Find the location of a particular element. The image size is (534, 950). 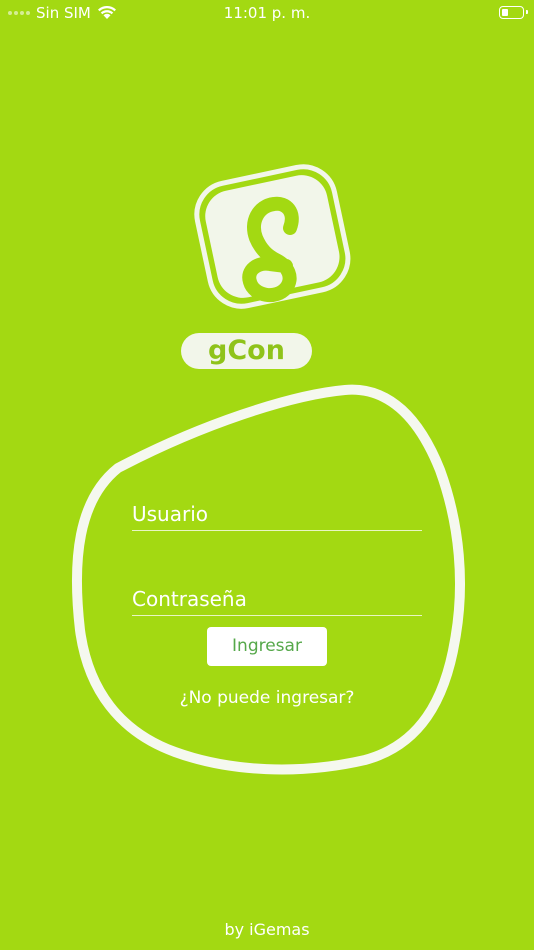

username-input is located at coordinates (277, 514).